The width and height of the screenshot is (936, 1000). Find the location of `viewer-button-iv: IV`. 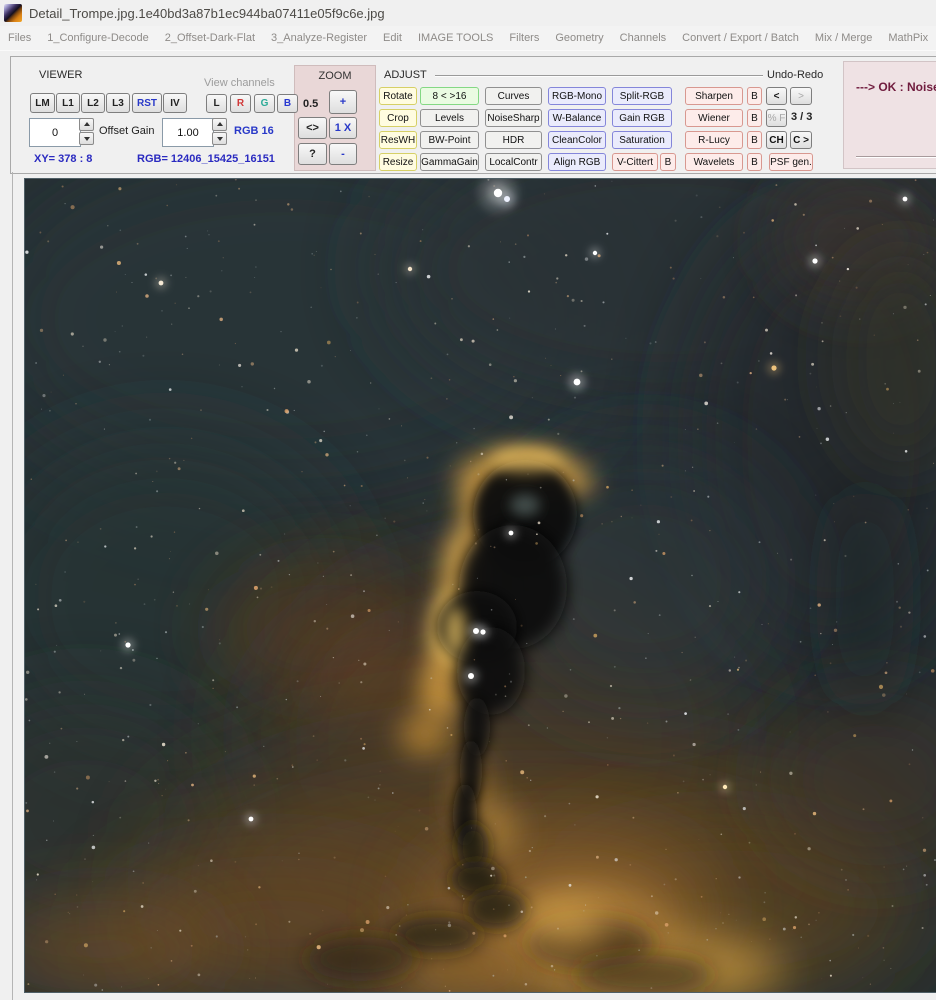

viewer-button-iv: IV is located at coordinates (175, 103).